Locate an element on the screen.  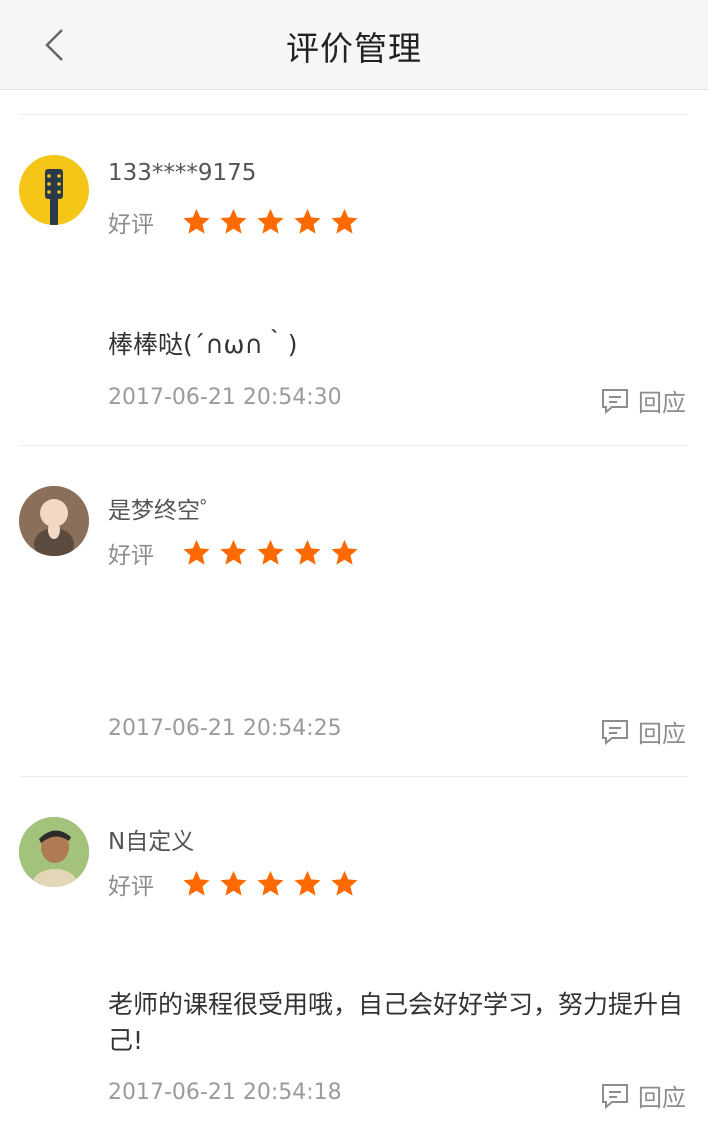
guitar-icon is located at coordinates (54, 197).